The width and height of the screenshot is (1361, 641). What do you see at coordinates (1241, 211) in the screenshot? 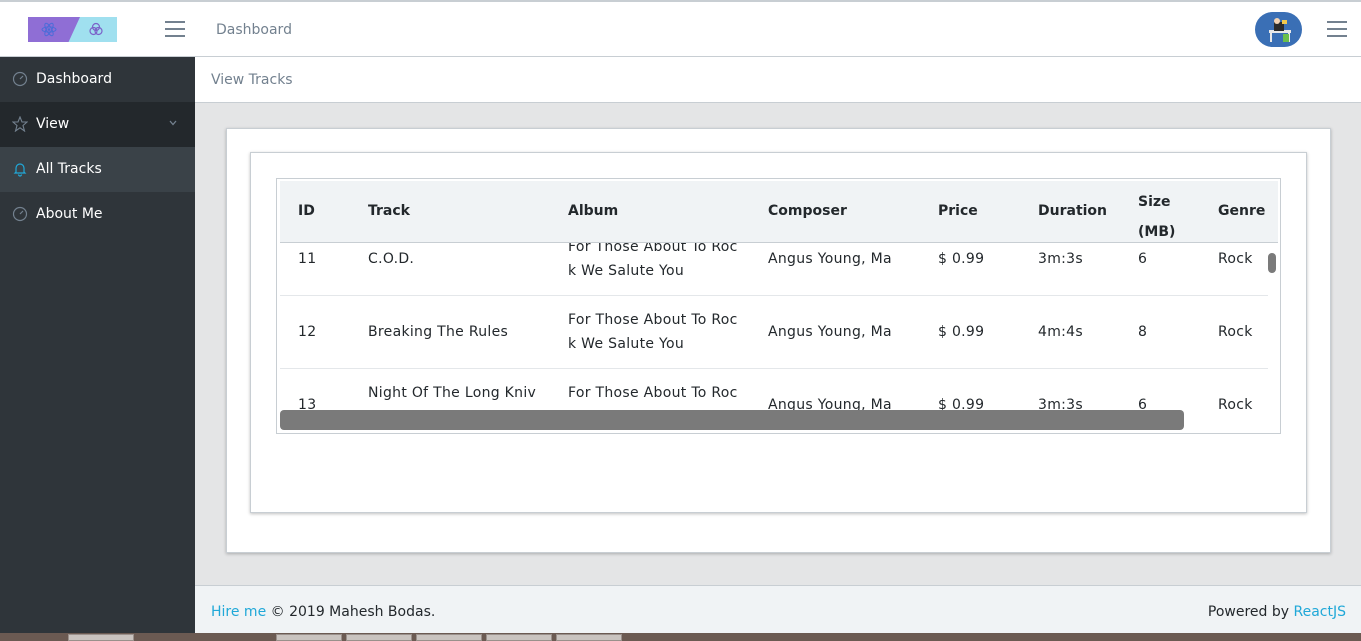
I see `column-header-genre: Genre` at bounding box center [1241, 211].